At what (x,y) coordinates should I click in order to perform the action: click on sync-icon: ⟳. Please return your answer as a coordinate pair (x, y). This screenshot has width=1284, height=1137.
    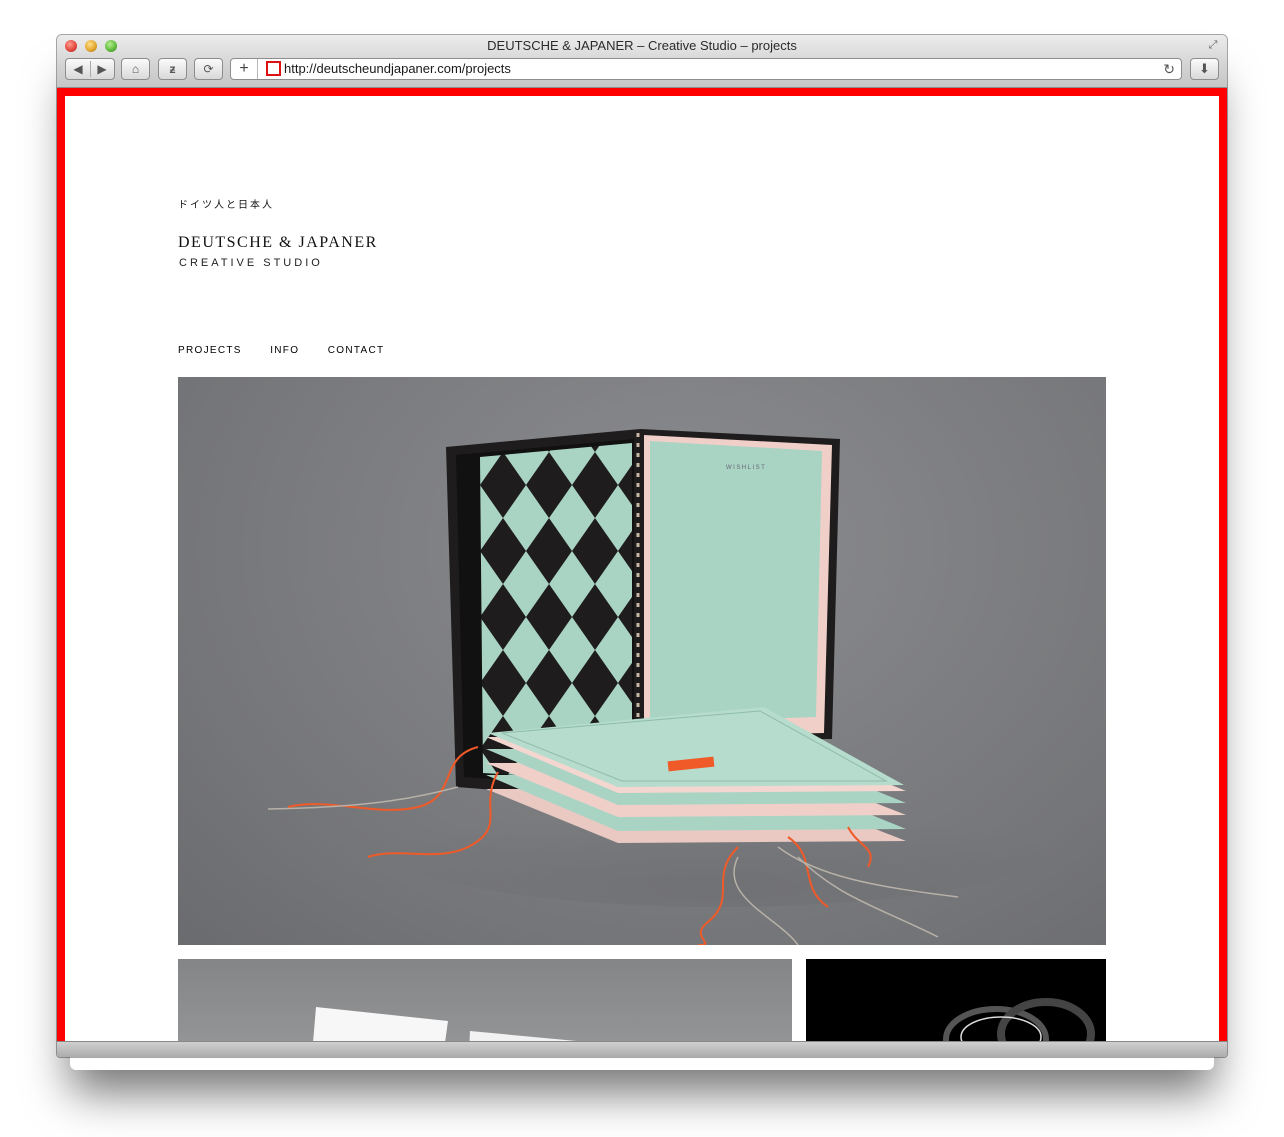
    Looking at the image, I should click on (208, 69).